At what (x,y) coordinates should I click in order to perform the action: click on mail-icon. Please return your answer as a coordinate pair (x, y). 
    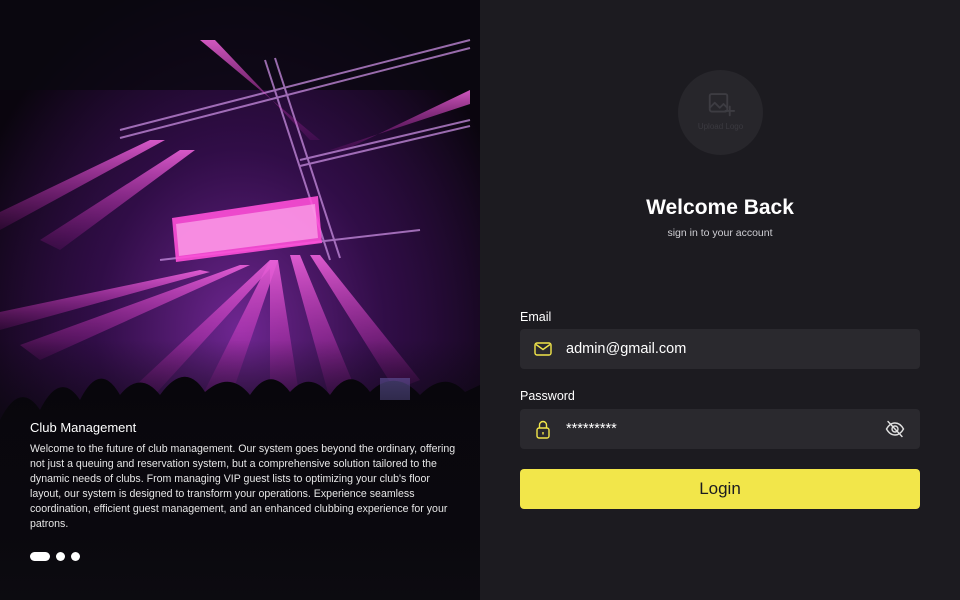
    Looking at the image, I should click on (543, 349).